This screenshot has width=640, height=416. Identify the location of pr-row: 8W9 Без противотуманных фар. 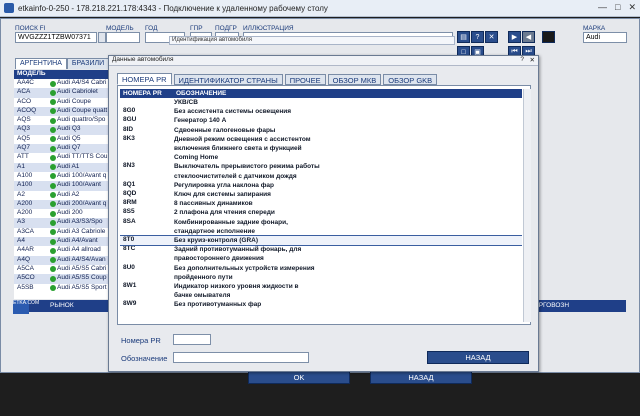
(321, 304).